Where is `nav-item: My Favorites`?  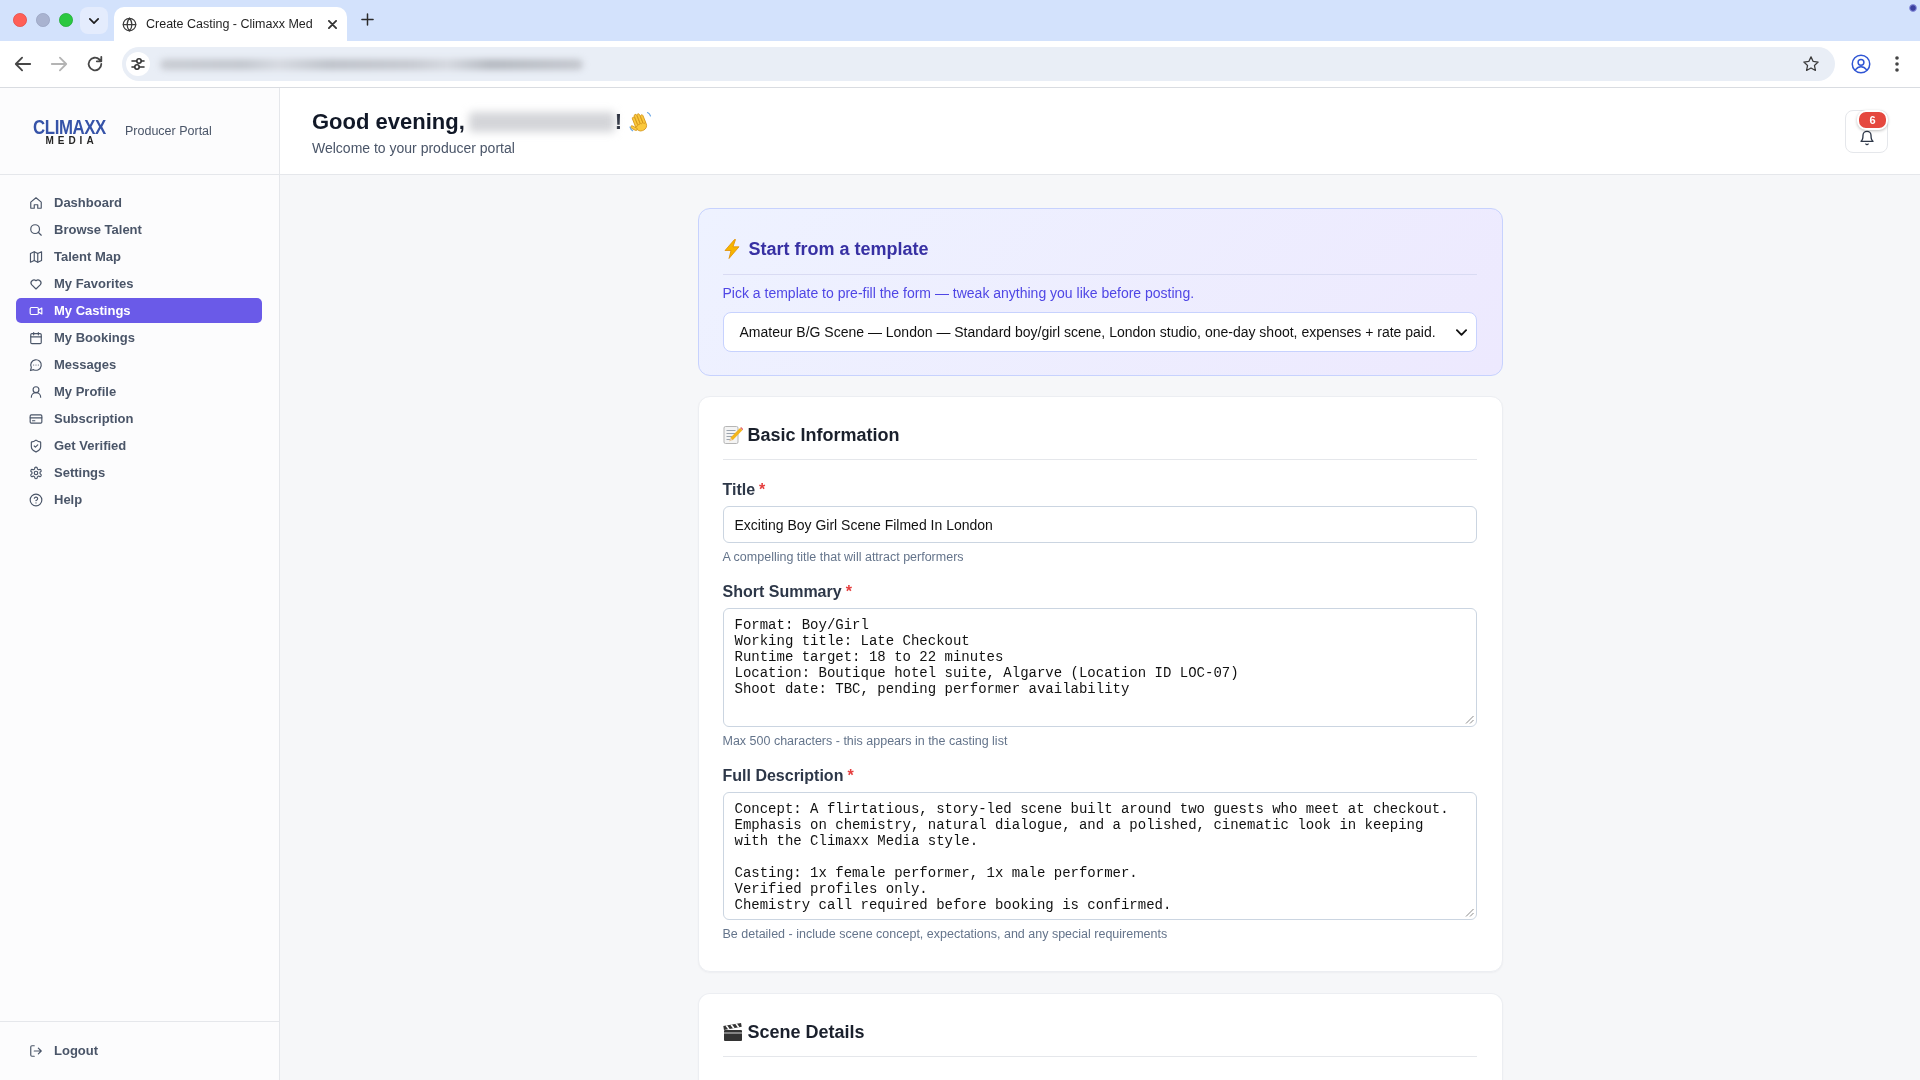
nav-item: My Favorites is located at coordinates (139, 283).